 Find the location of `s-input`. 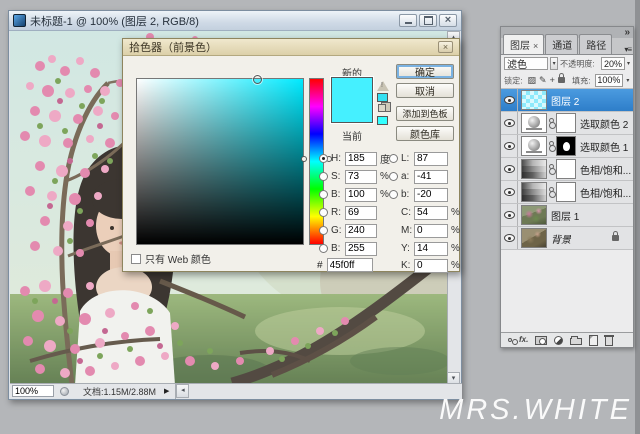

s-input is located at coordinates (361, 176).